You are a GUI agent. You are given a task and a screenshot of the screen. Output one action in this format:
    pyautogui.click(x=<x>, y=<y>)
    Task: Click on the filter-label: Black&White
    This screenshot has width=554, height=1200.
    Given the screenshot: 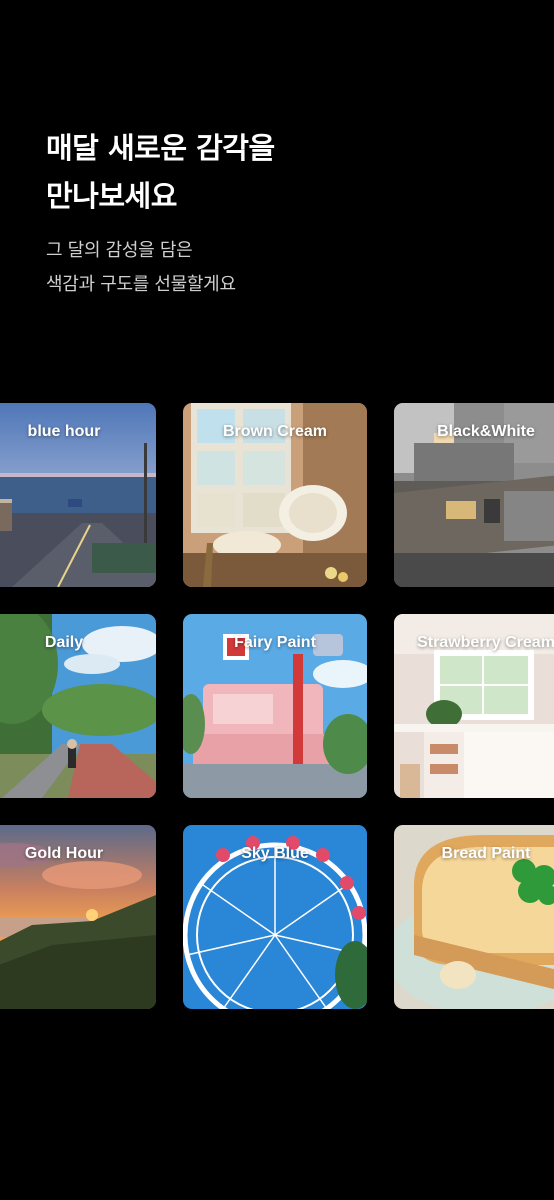 What is the action you would take?
    pyautogui.click(x=486, y=431)
    